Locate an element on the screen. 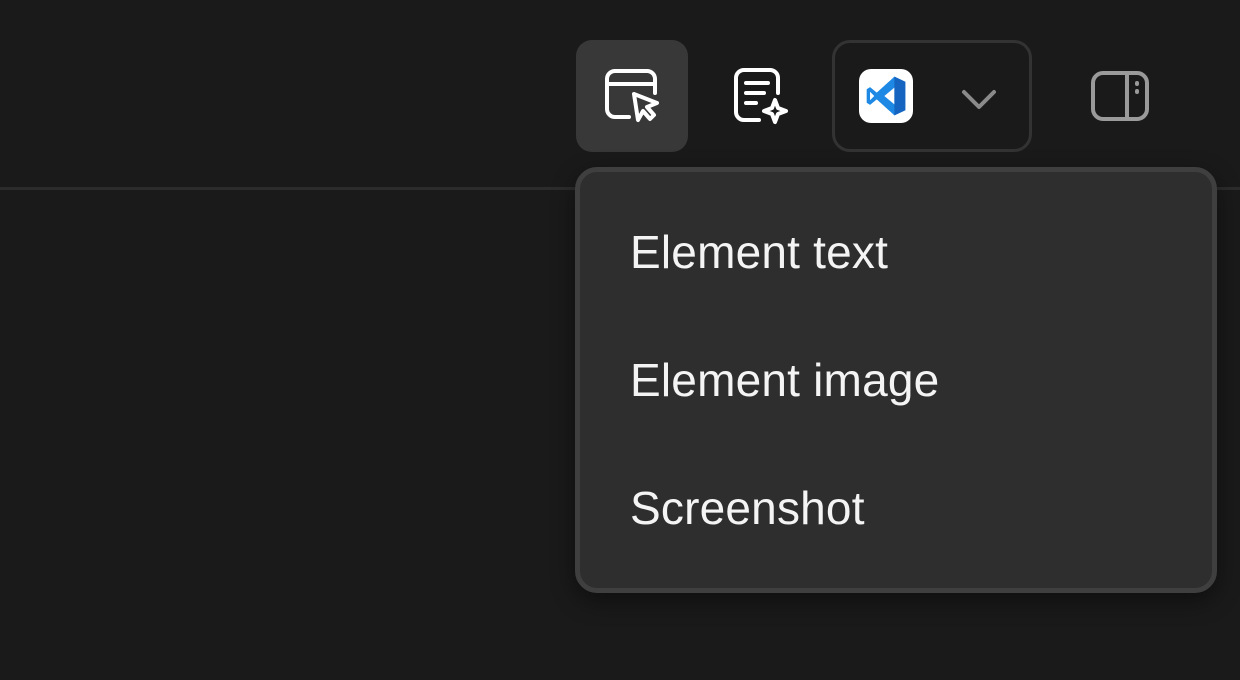 The width and height of the screenshot is (1240, 680). ai-notes-button is located at coordinates (760, 96).